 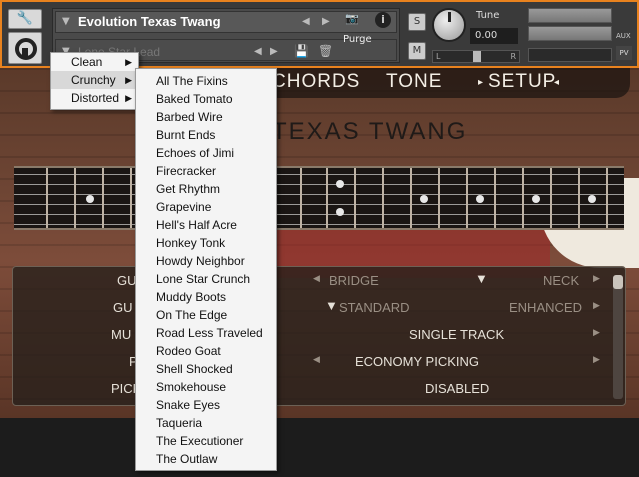 I want to click on menu-item-label: Crunchy, so click(x=93, y=80).